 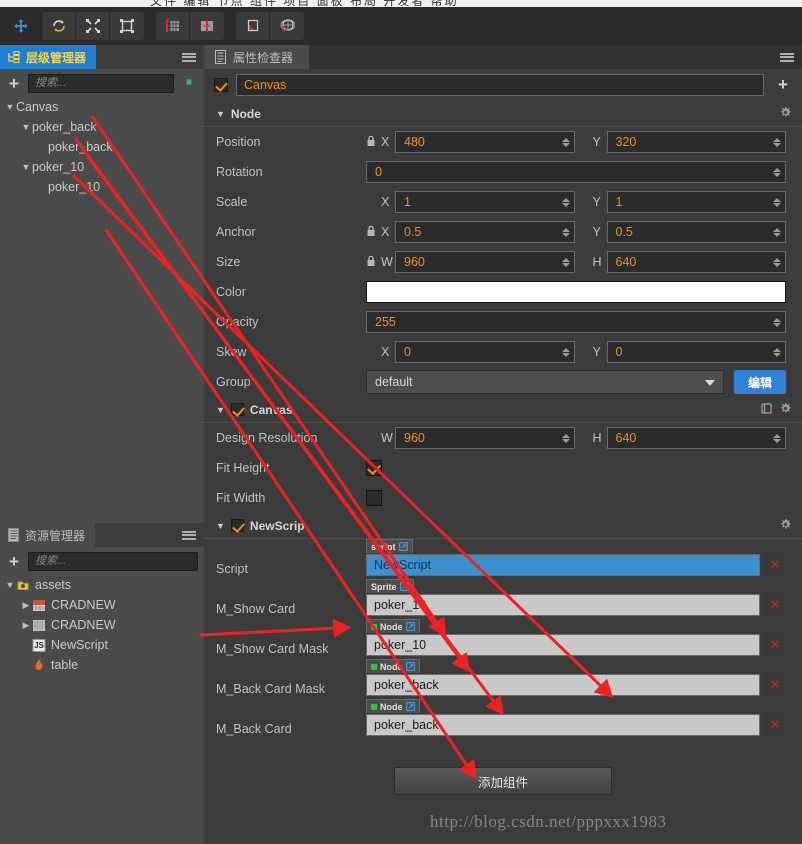 What do you see at coordinates (102, 625) in the screenshot?
I see `asset-node-CRADNEW-2: ▶ CRADNEW` at bounding box center [102, 625].